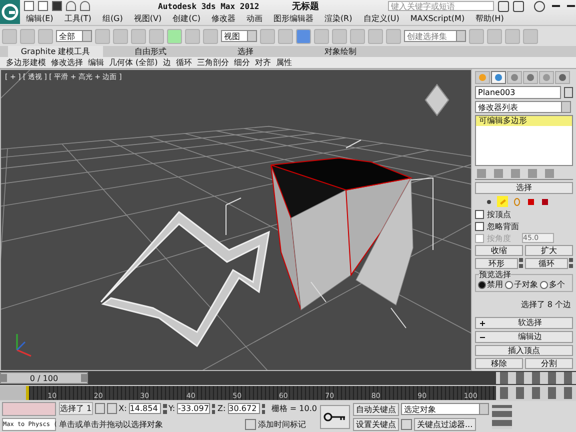 Image resolution: width=576 pixels, height=432 pixels. What do you see at coordinates (26, 62) in the screenshot?
I see `ribbon-panel-title: 多边形建模` at bounding box center [26, 62].